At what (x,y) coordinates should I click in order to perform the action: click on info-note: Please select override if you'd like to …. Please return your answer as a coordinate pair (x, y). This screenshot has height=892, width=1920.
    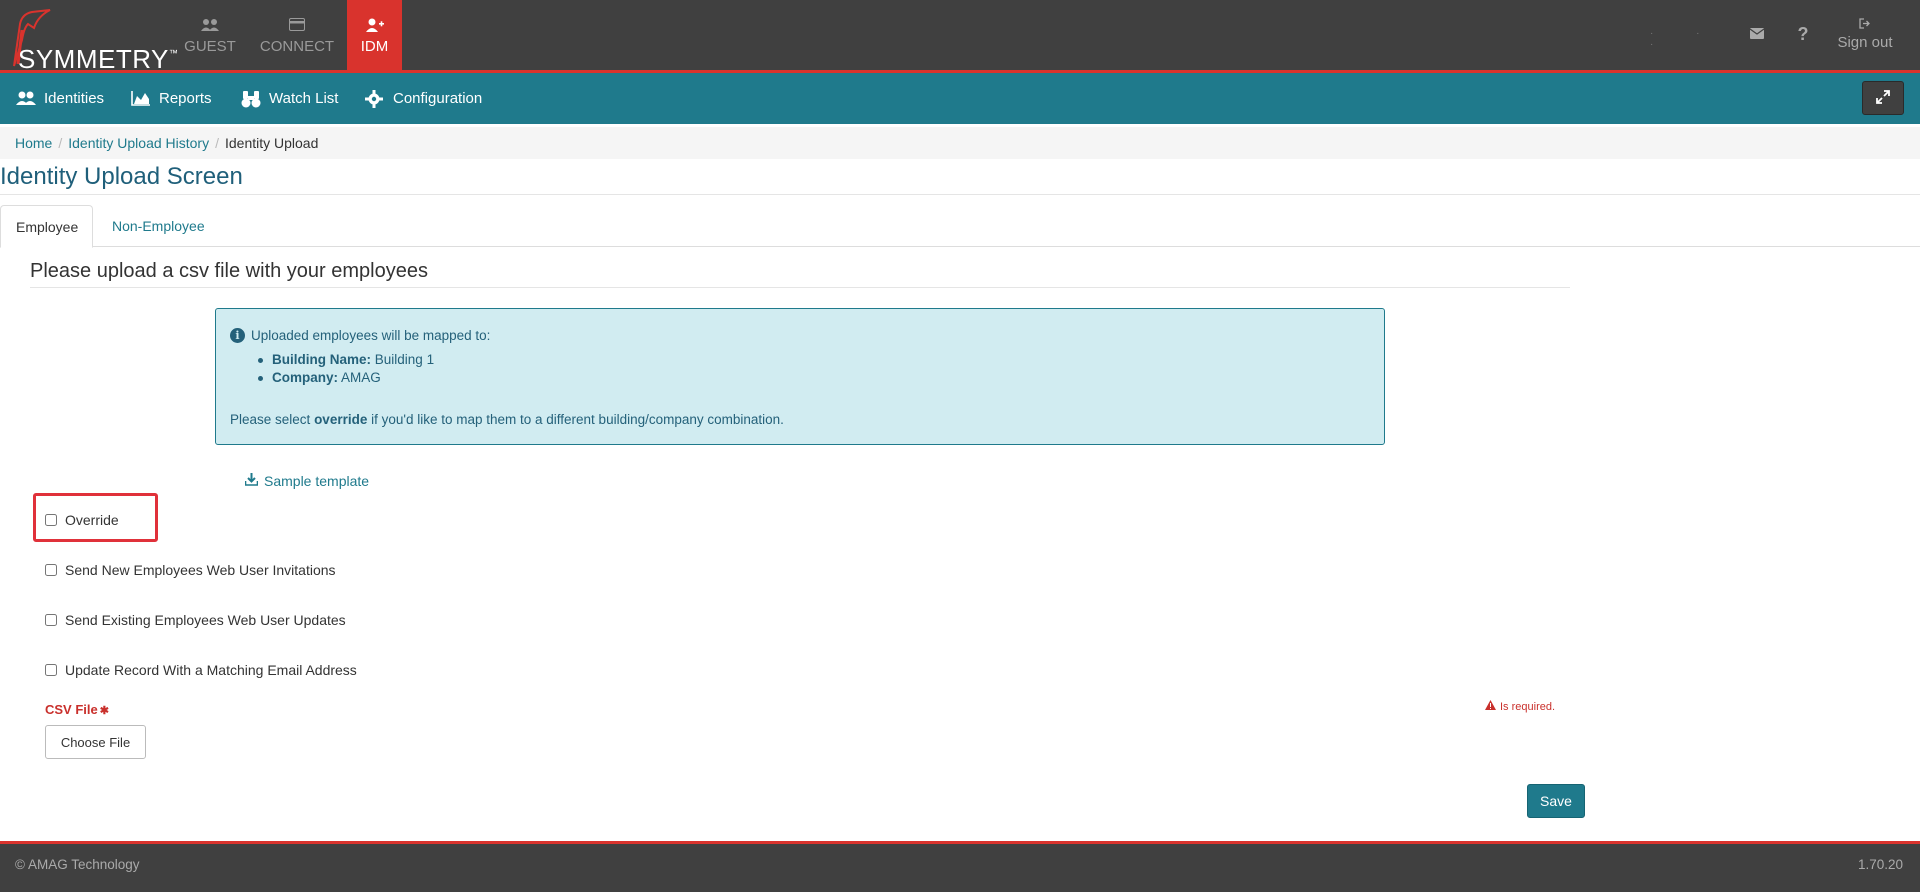
    Looking at the image, I should click on (507, 419).